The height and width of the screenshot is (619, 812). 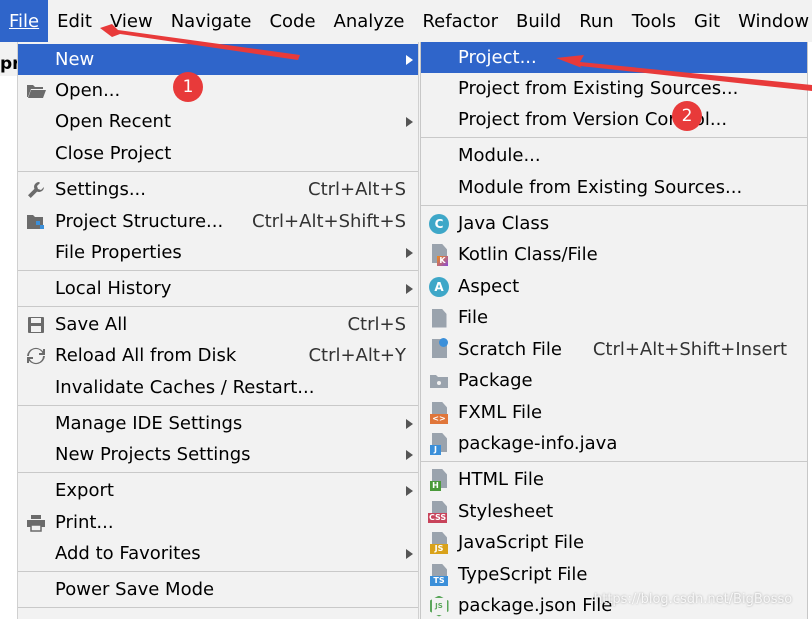 I want to click on package-folder-icon, so click(x=439, y=381).